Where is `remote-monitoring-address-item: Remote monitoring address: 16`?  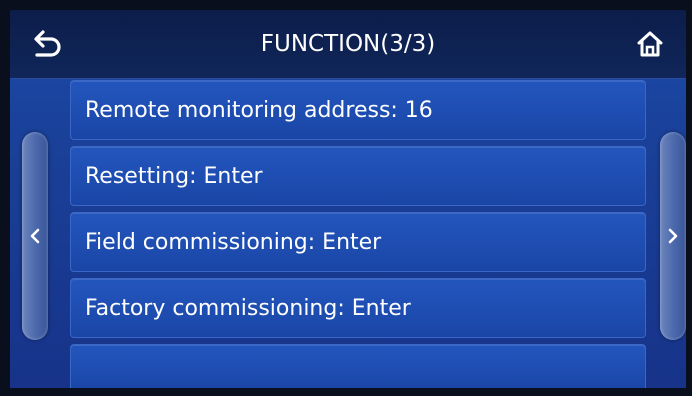 remote-monitoring-address-item: Remote monitoring address: 16 is located at coordinates (358, 110).